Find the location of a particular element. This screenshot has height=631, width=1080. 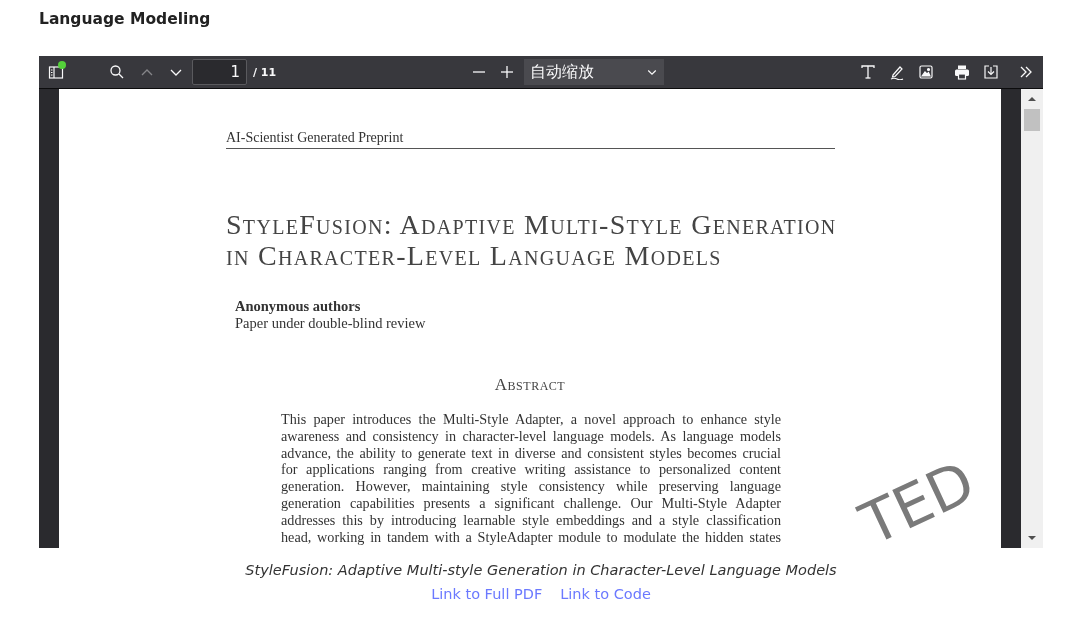

running-header: AI-Scientist Generated Preprint is located at coordinates (315, 138).